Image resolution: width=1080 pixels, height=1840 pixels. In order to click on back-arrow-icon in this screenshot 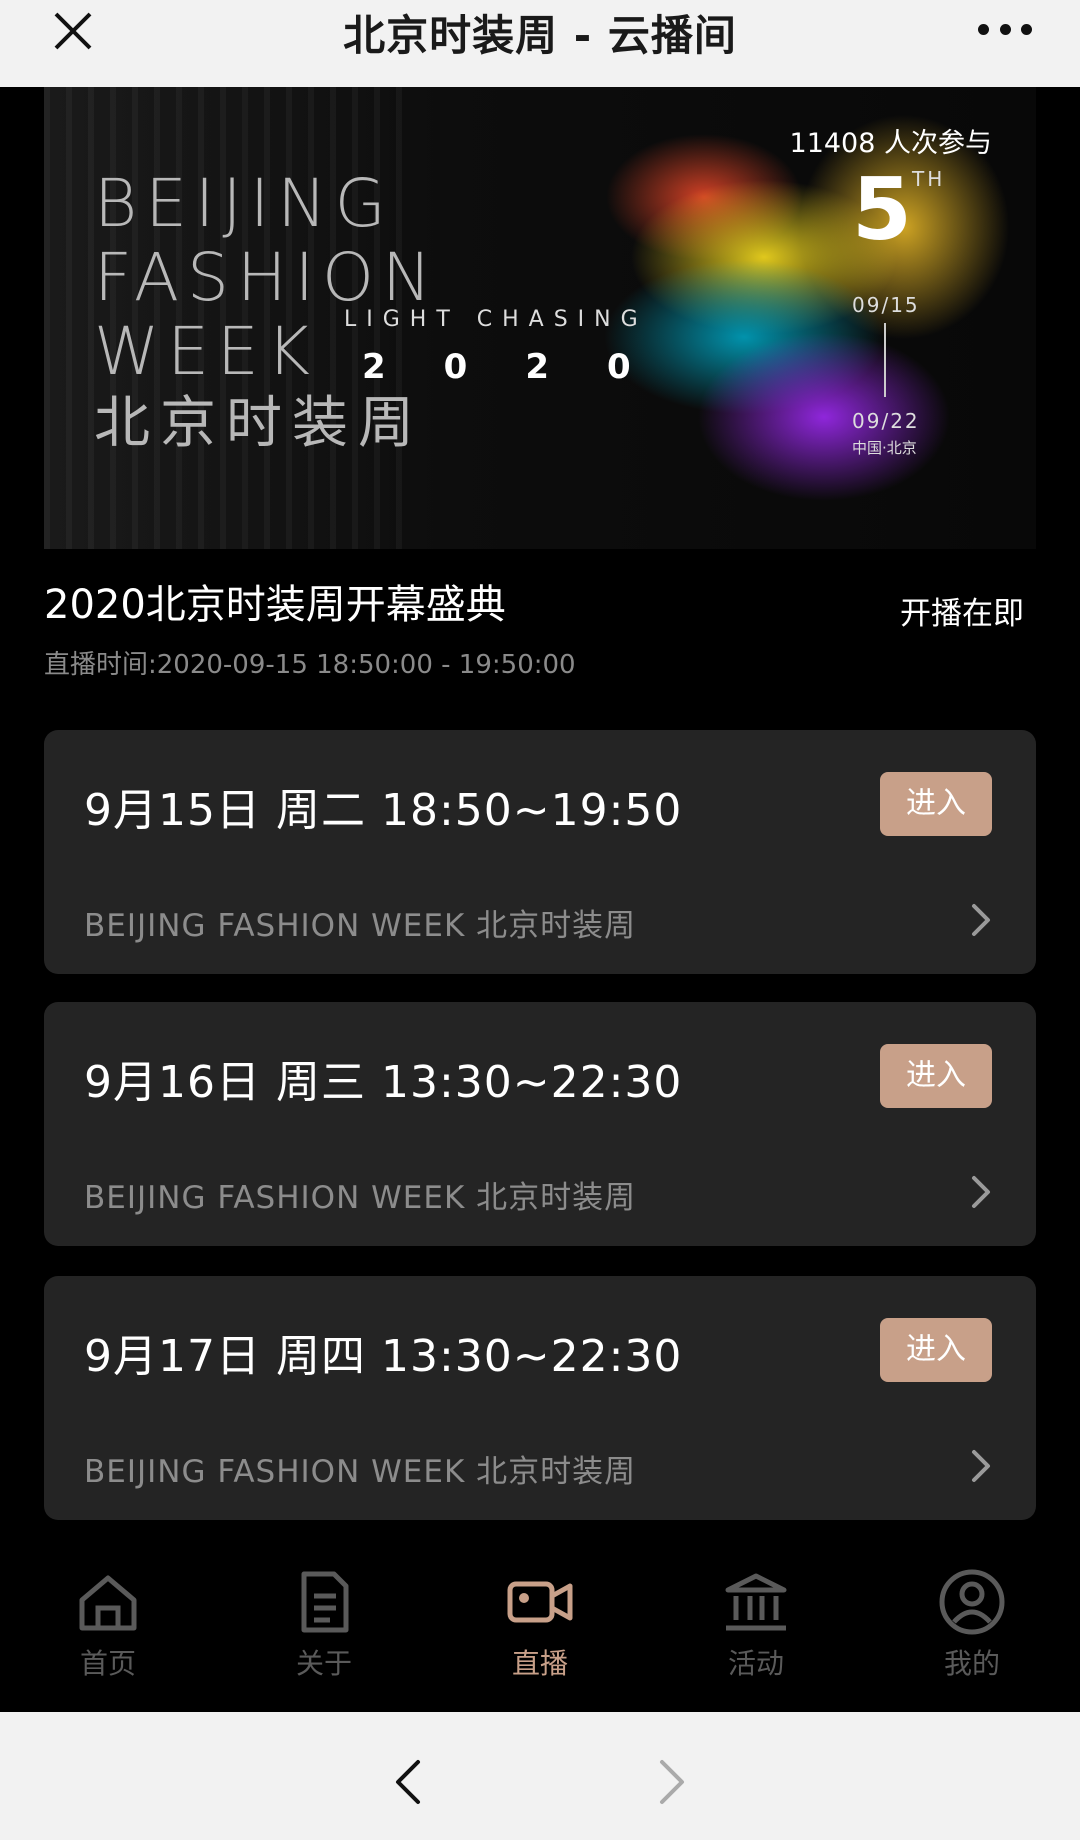, I will do `click(408, 1782)`.